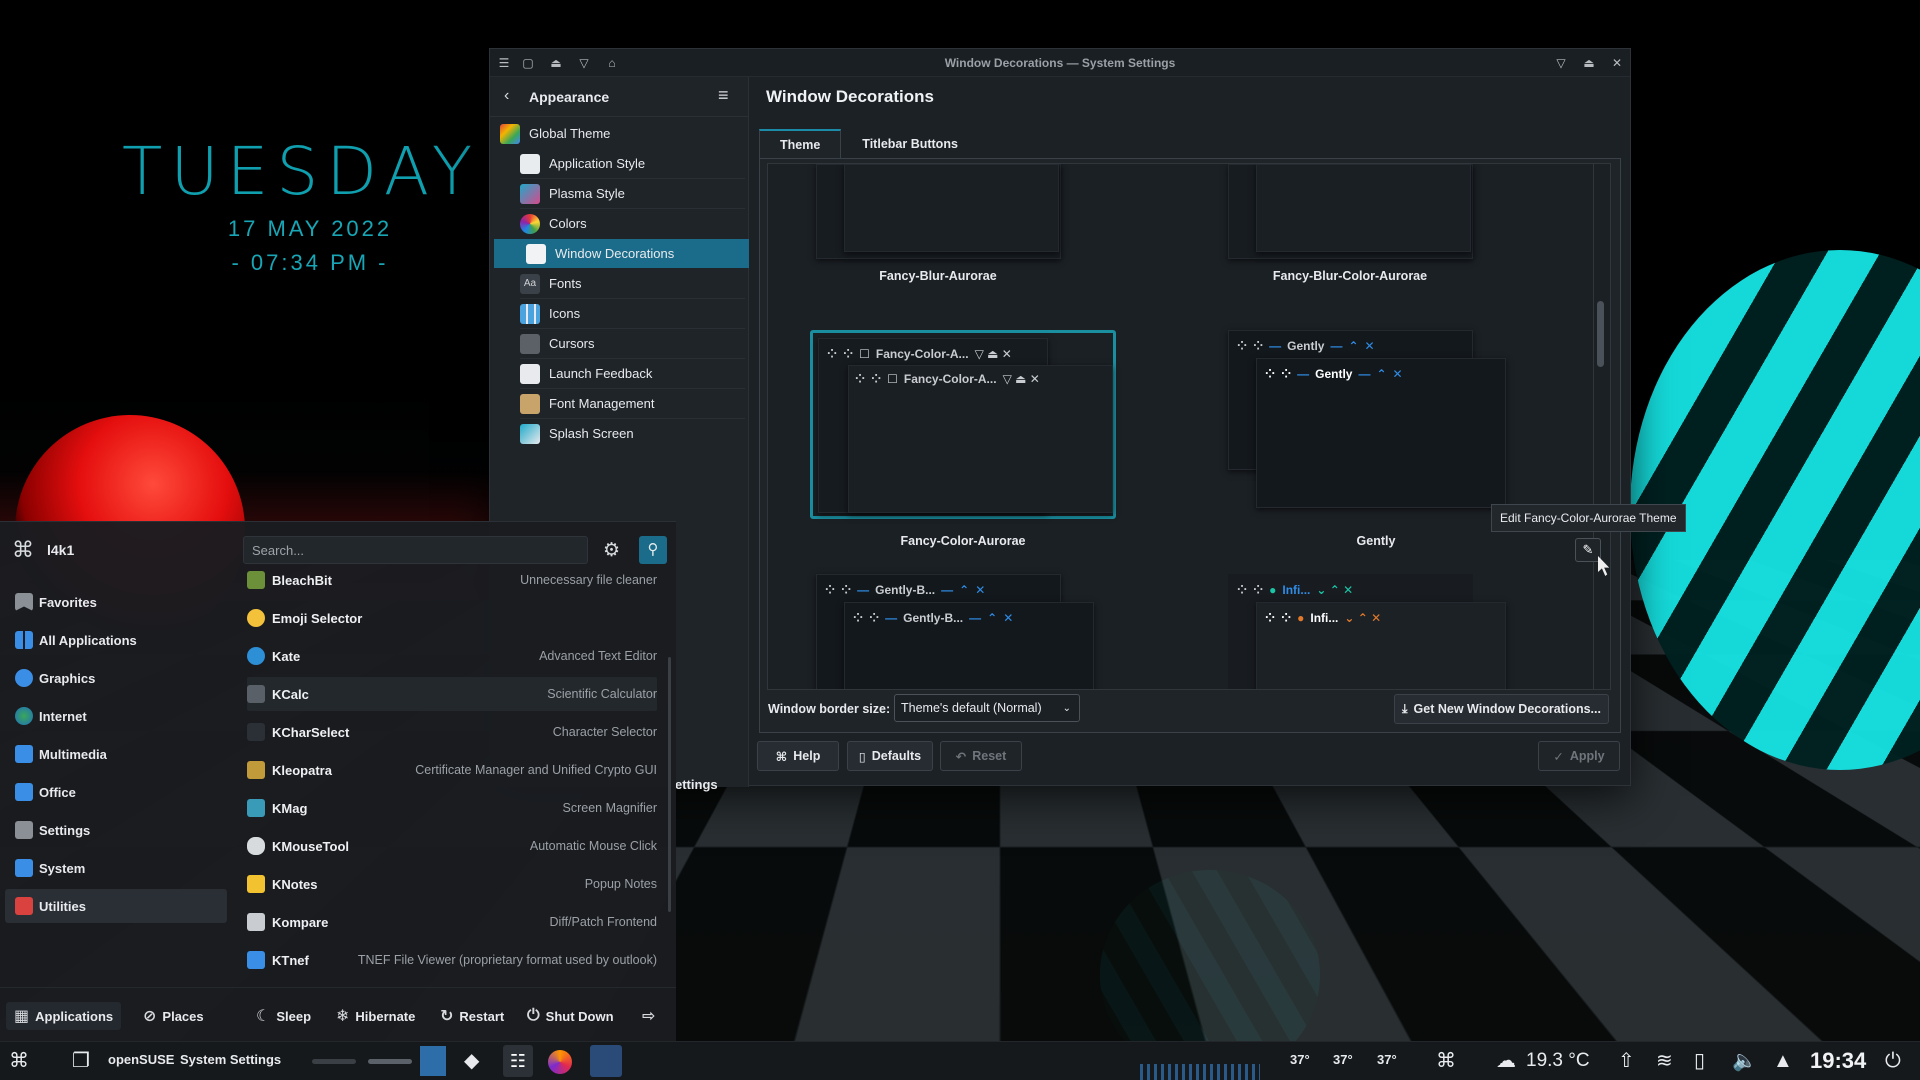 The width and height of the screenshot is (1920, 1080). I want to click on system-settings-task-icon: ☷, so click(518, 1061).